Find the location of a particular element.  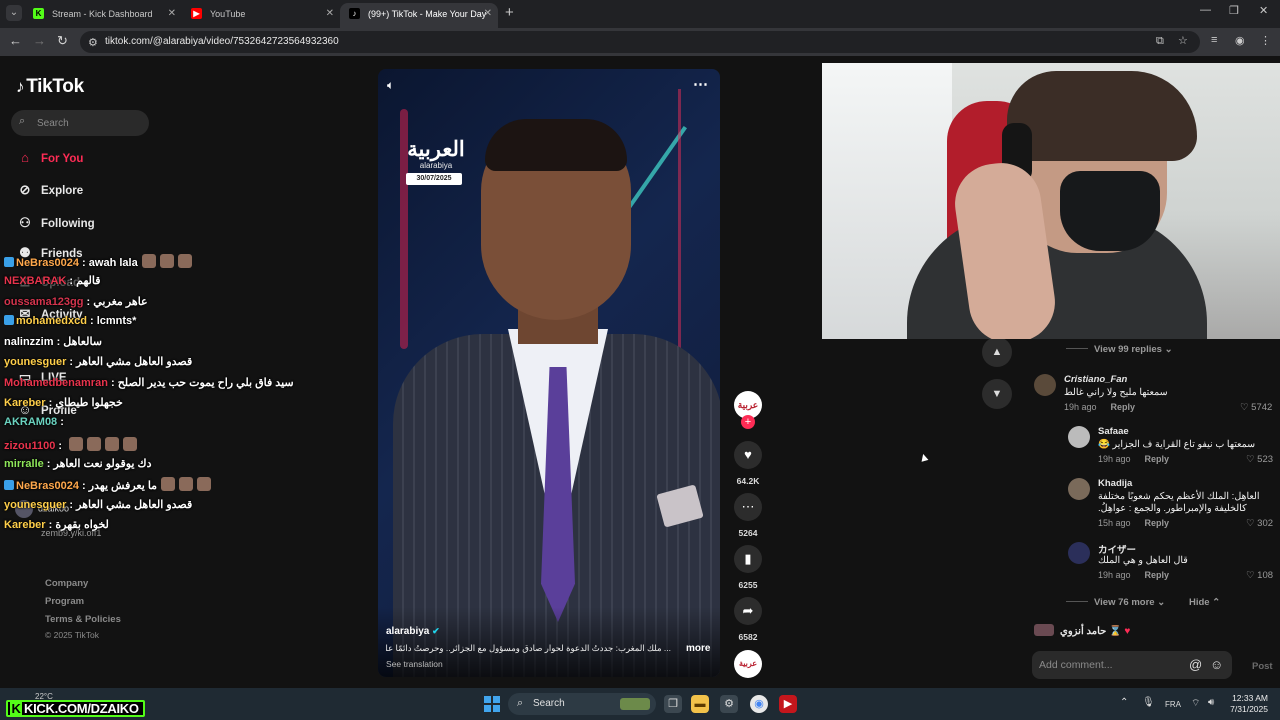

see-translation-link: See translation is located at coordinates (414, 664).